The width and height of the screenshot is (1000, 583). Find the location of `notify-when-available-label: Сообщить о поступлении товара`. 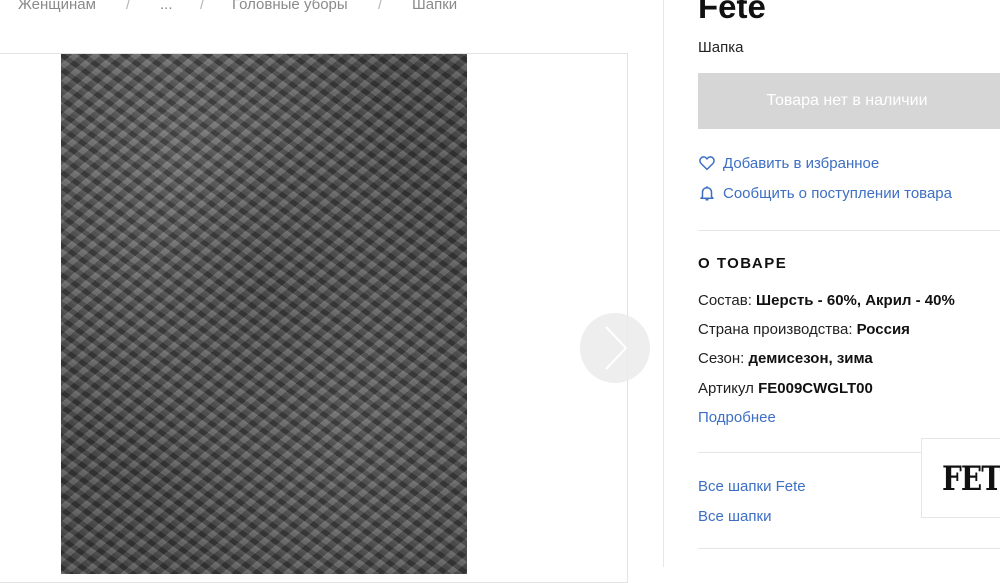

notify-when-available-label: Сообщить о поступлении товара is located at coordinates (837, 193).